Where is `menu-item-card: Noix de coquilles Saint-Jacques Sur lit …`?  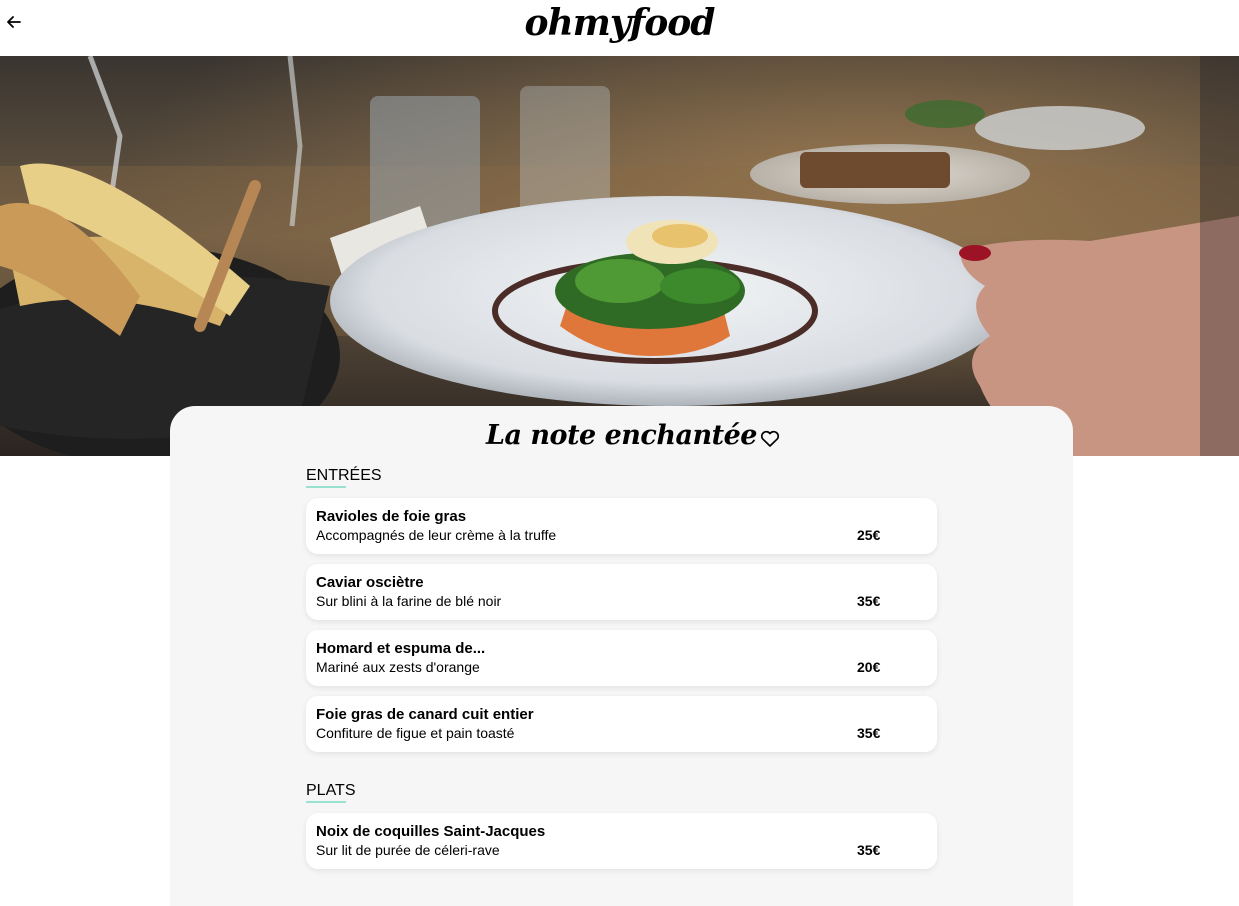 menu-item-card: Noix de coquilles Saint-Jacques Sur lit … is located at coordinates (621, 841).